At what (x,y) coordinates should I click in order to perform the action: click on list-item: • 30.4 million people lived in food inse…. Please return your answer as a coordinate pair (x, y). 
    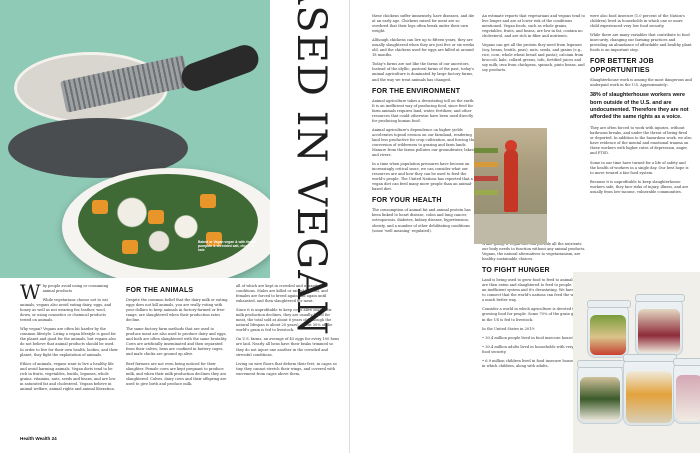
    Looking at the image, I should click on (533, 337).